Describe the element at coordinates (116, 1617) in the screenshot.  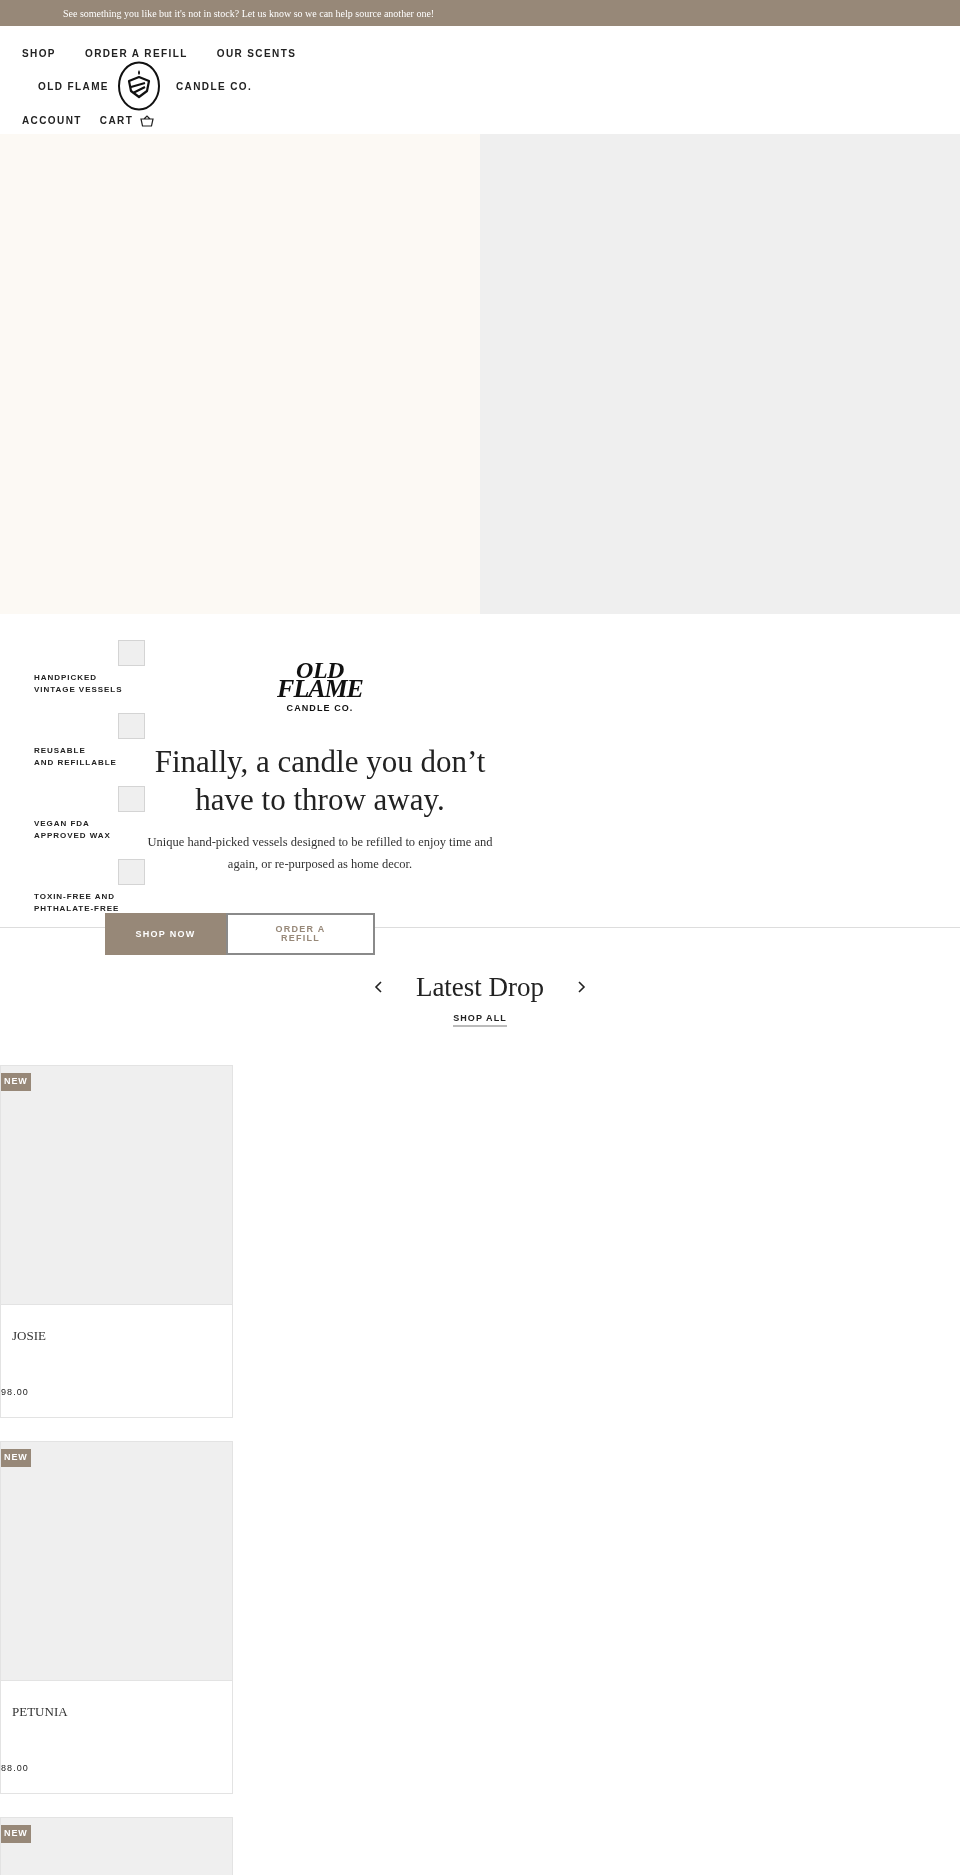
I see `product-card: NEW PETUNIA 88.00` at that location.